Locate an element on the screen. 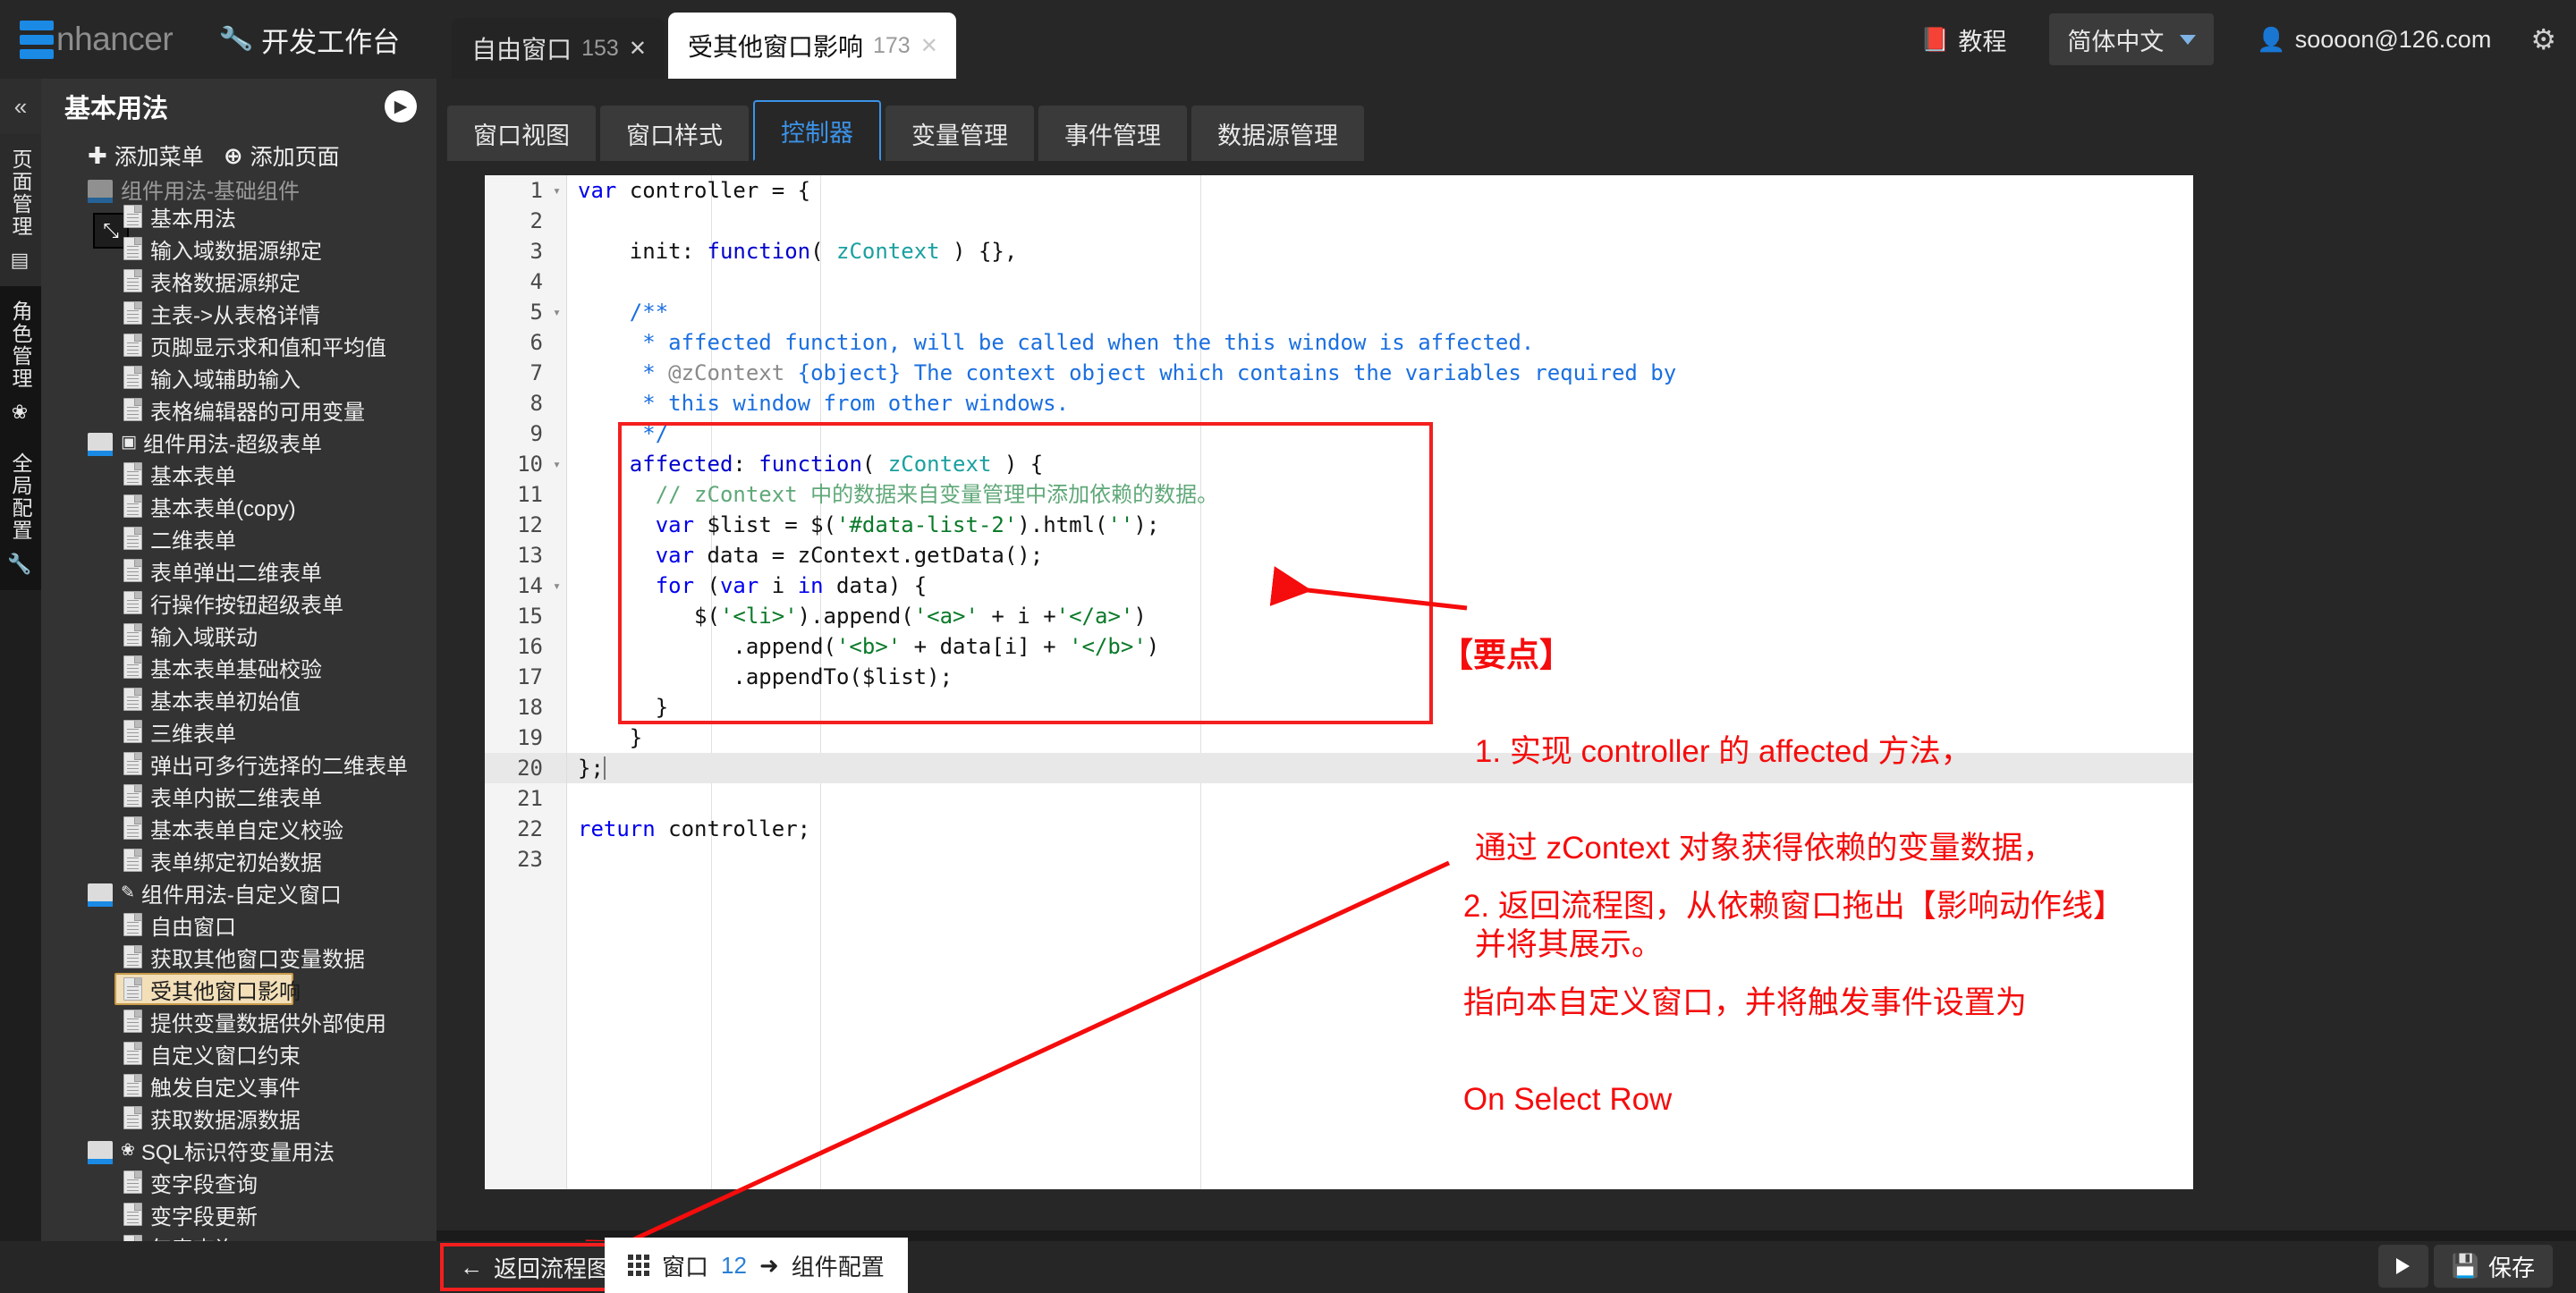  line-number: 12 is located at coordinates (530, 525).